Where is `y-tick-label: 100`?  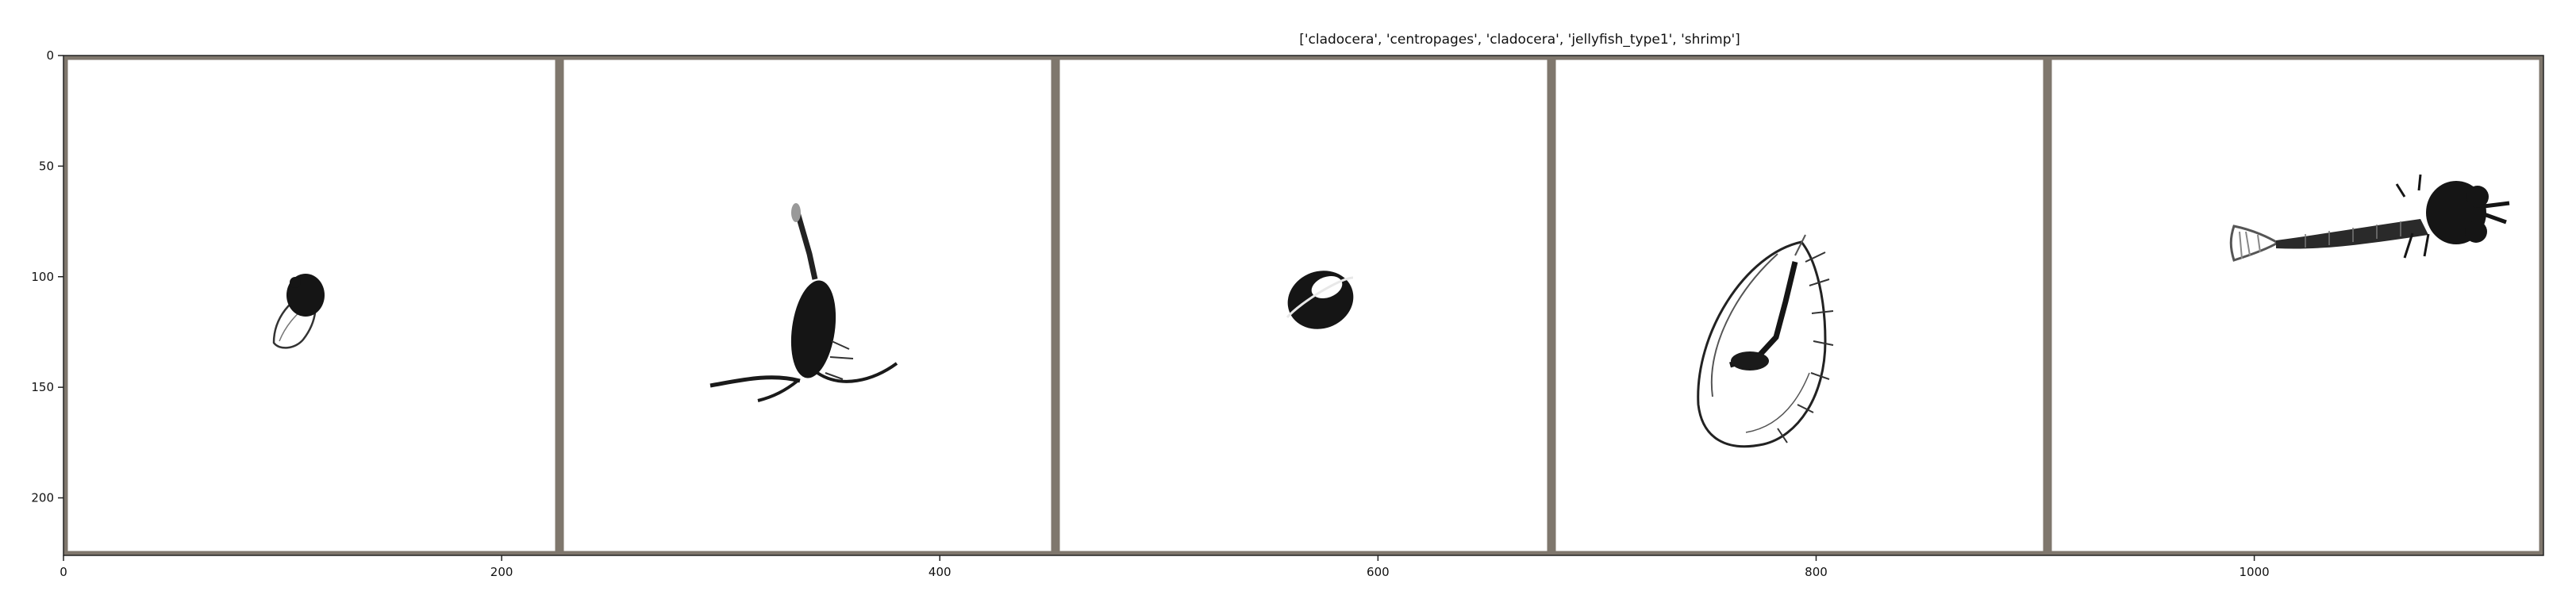
y-tick-label: 100 is located at coordinates (42, 277).